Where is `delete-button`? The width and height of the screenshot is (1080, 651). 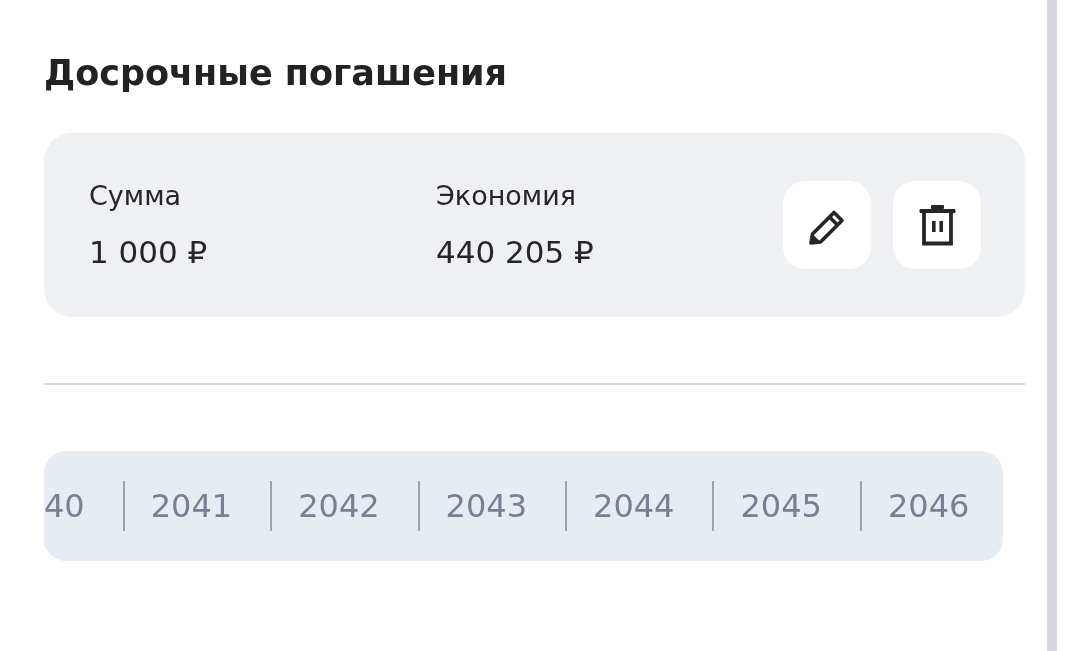 delete-button is located at coordinates (937, 225).